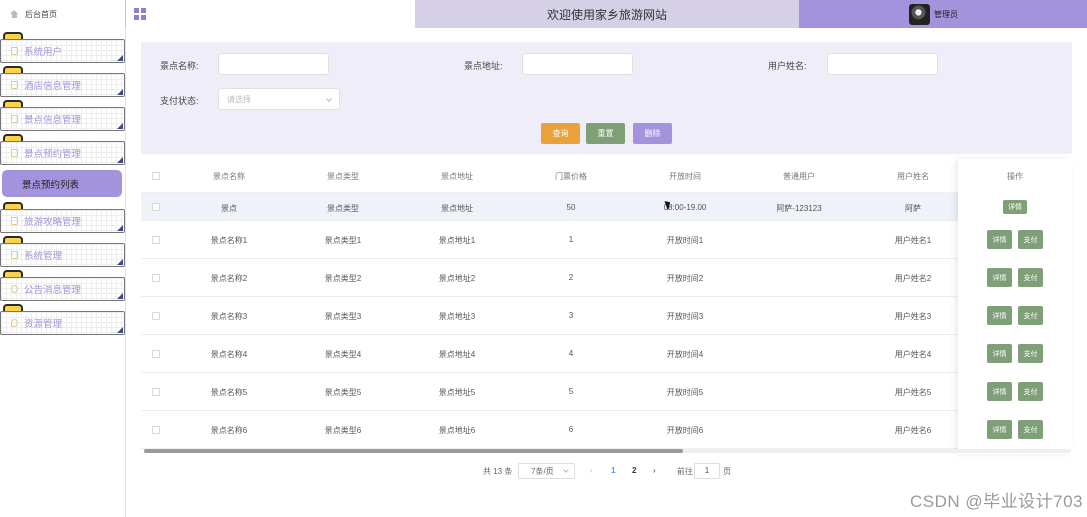 This screenshot has height=517, width=1087. What do you see at coordinates (229, 278) in the screenshot?
I see `cell-name: 景点名称2` at bounding box center [229, 278].